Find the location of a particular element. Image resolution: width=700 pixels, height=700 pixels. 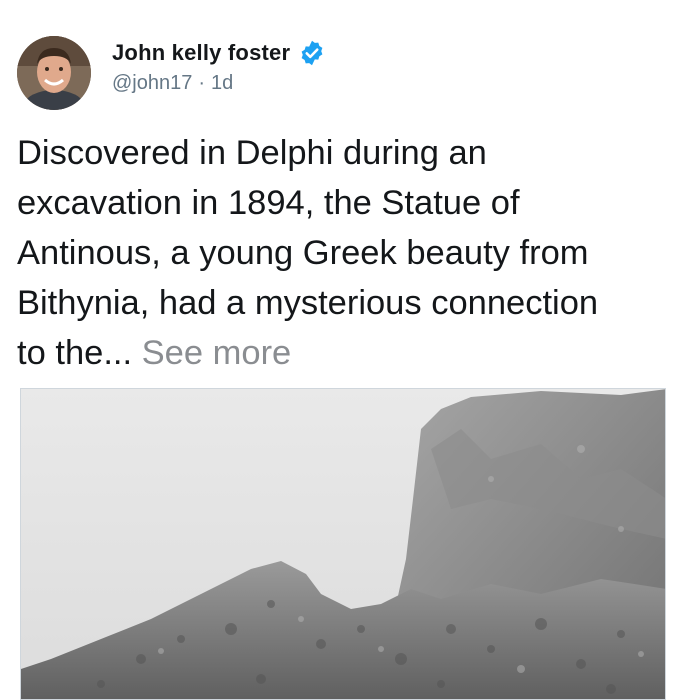

author-name: John kelly foster is located at coordinates (201, 53).